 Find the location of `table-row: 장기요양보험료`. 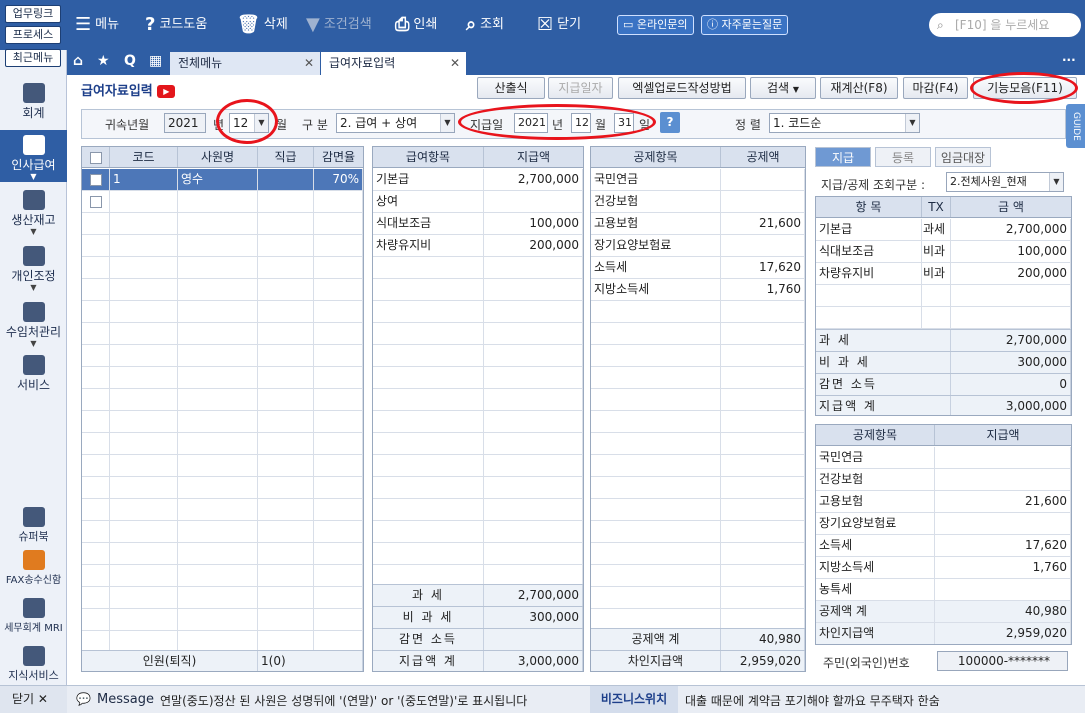

table-row: 장기요양보험료 is located at coordinates (943, 524).